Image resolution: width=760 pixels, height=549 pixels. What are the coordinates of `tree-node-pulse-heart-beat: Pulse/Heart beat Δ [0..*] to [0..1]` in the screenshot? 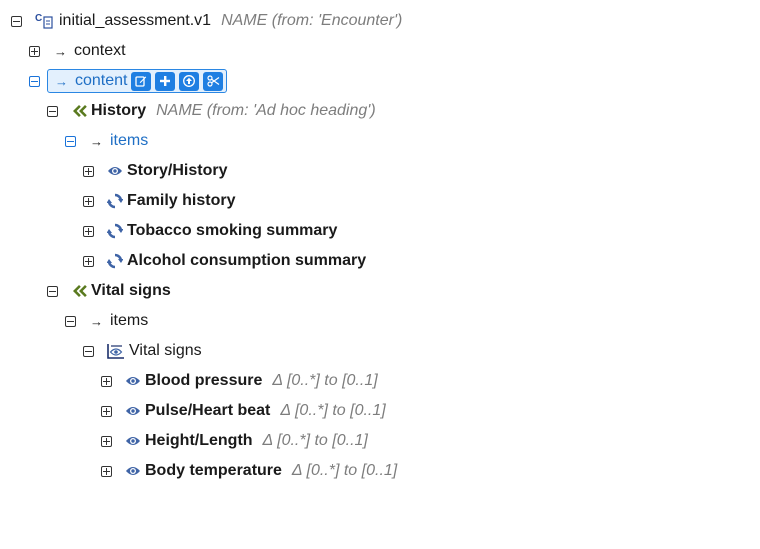 It's located at (243, 411).